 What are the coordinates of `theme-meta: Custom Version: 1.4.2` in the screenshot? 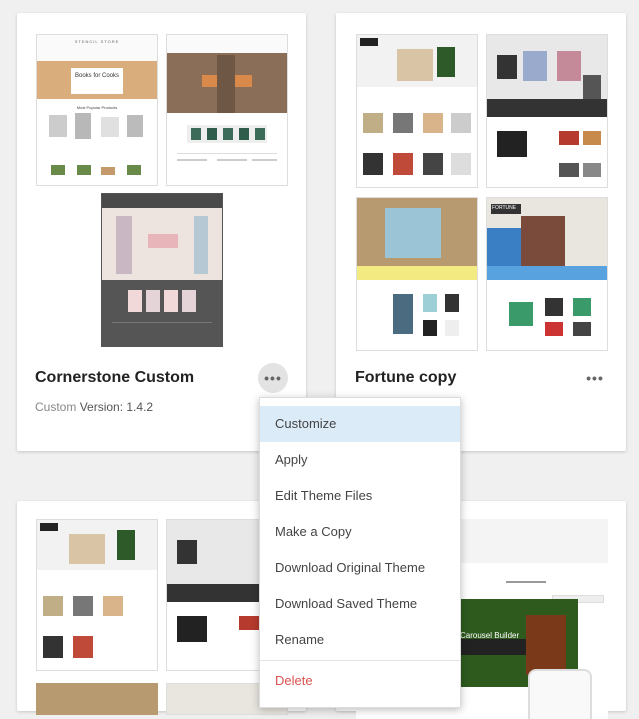 It's located at (94, 407).